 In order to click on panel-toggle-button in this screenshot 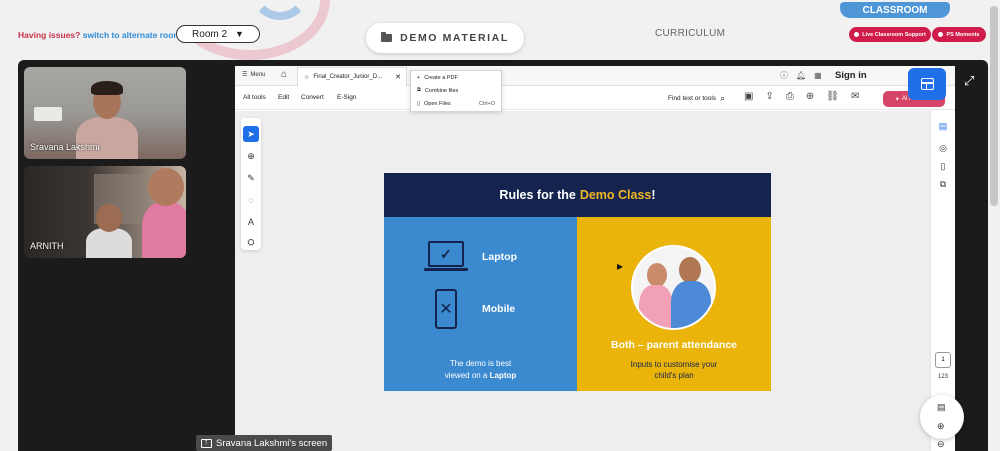, I will do `click(927, 84)`.